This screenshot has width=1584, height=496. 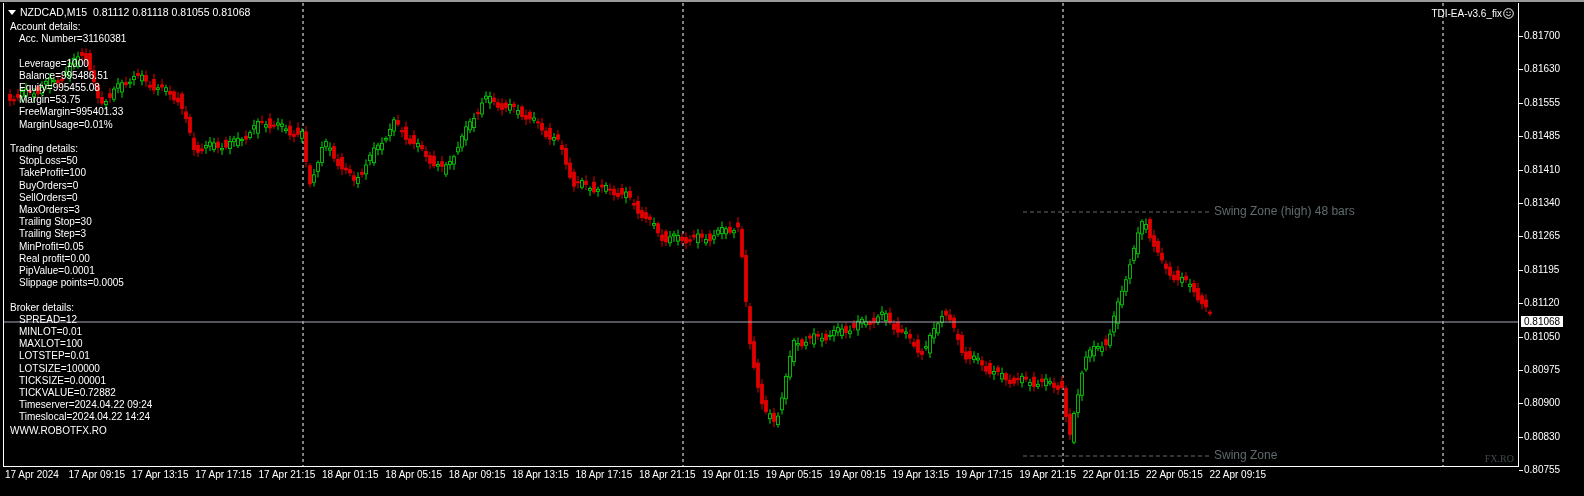 I want to click on time-label: 19 Apr 13:15, so click(x=921, y=475).